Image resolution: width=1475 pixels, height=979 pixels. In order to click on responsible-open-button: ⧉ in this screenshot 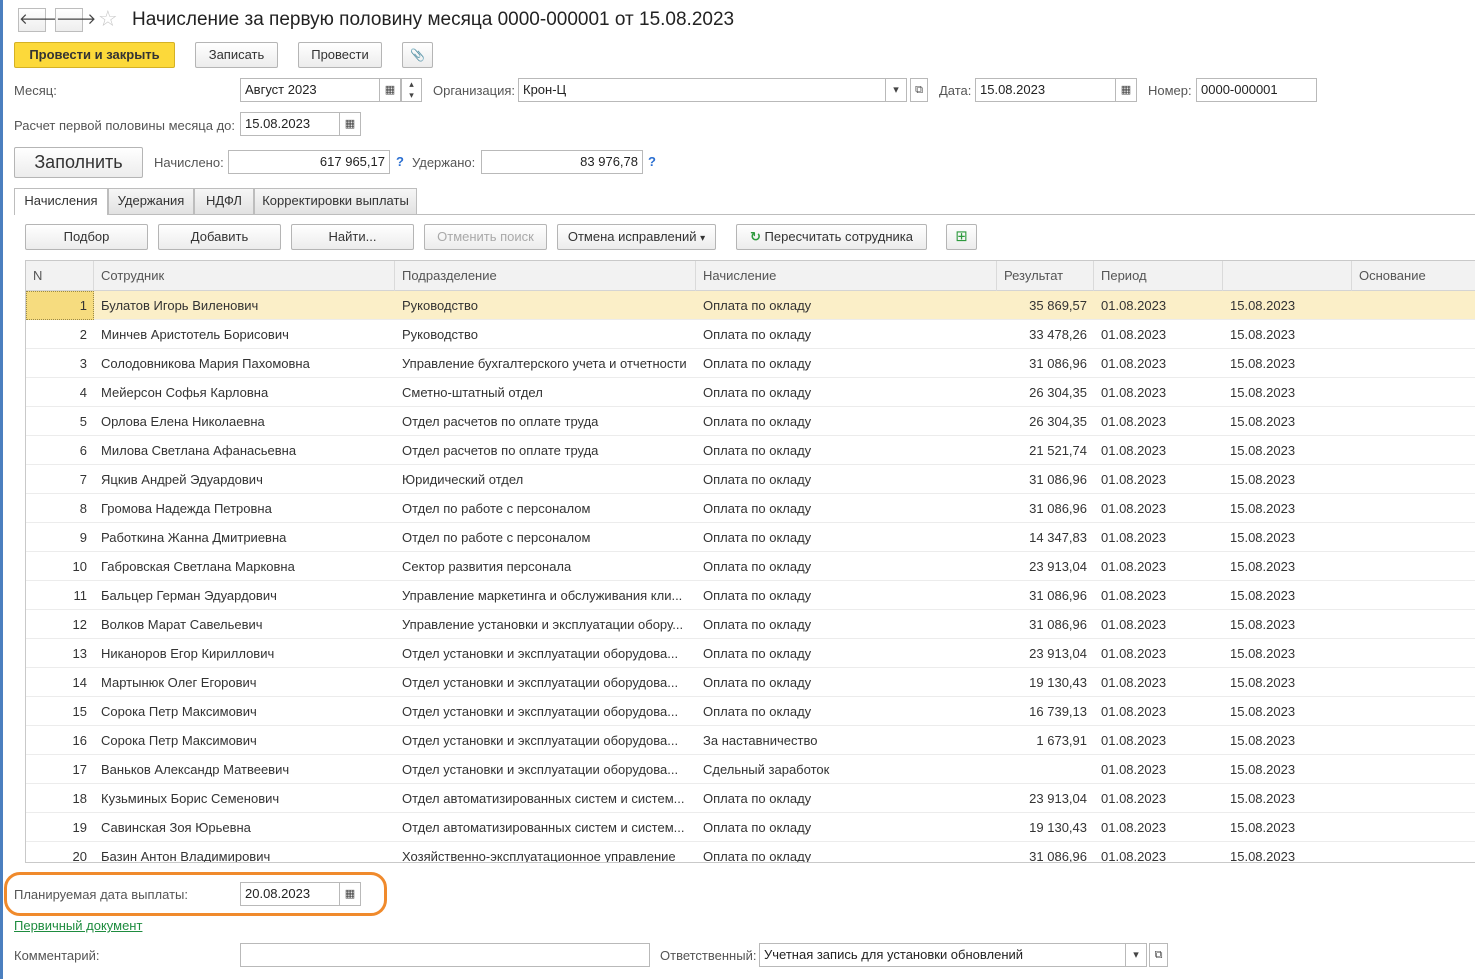, I will do `click(1158, 955)`.